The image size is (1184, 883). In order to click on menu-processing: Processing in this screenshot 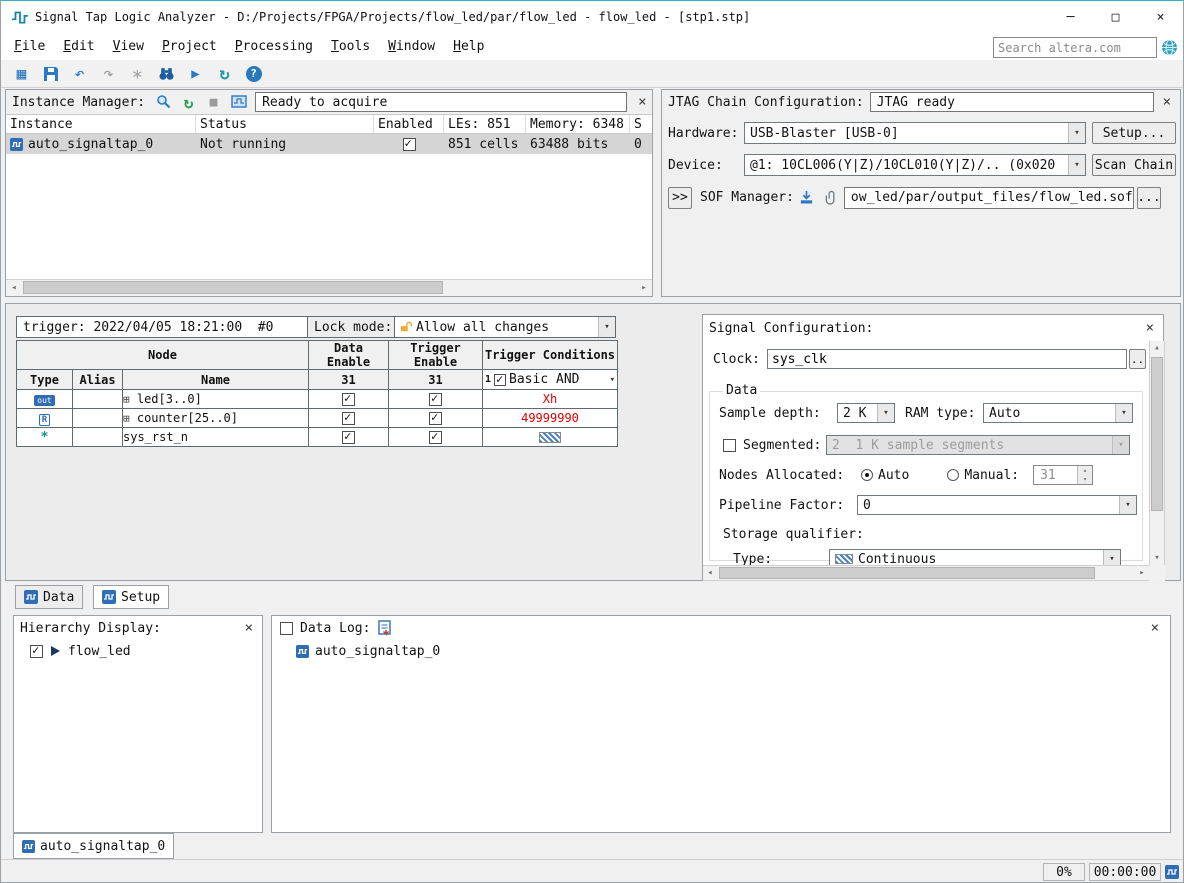, I will do `click(274, 46)`.